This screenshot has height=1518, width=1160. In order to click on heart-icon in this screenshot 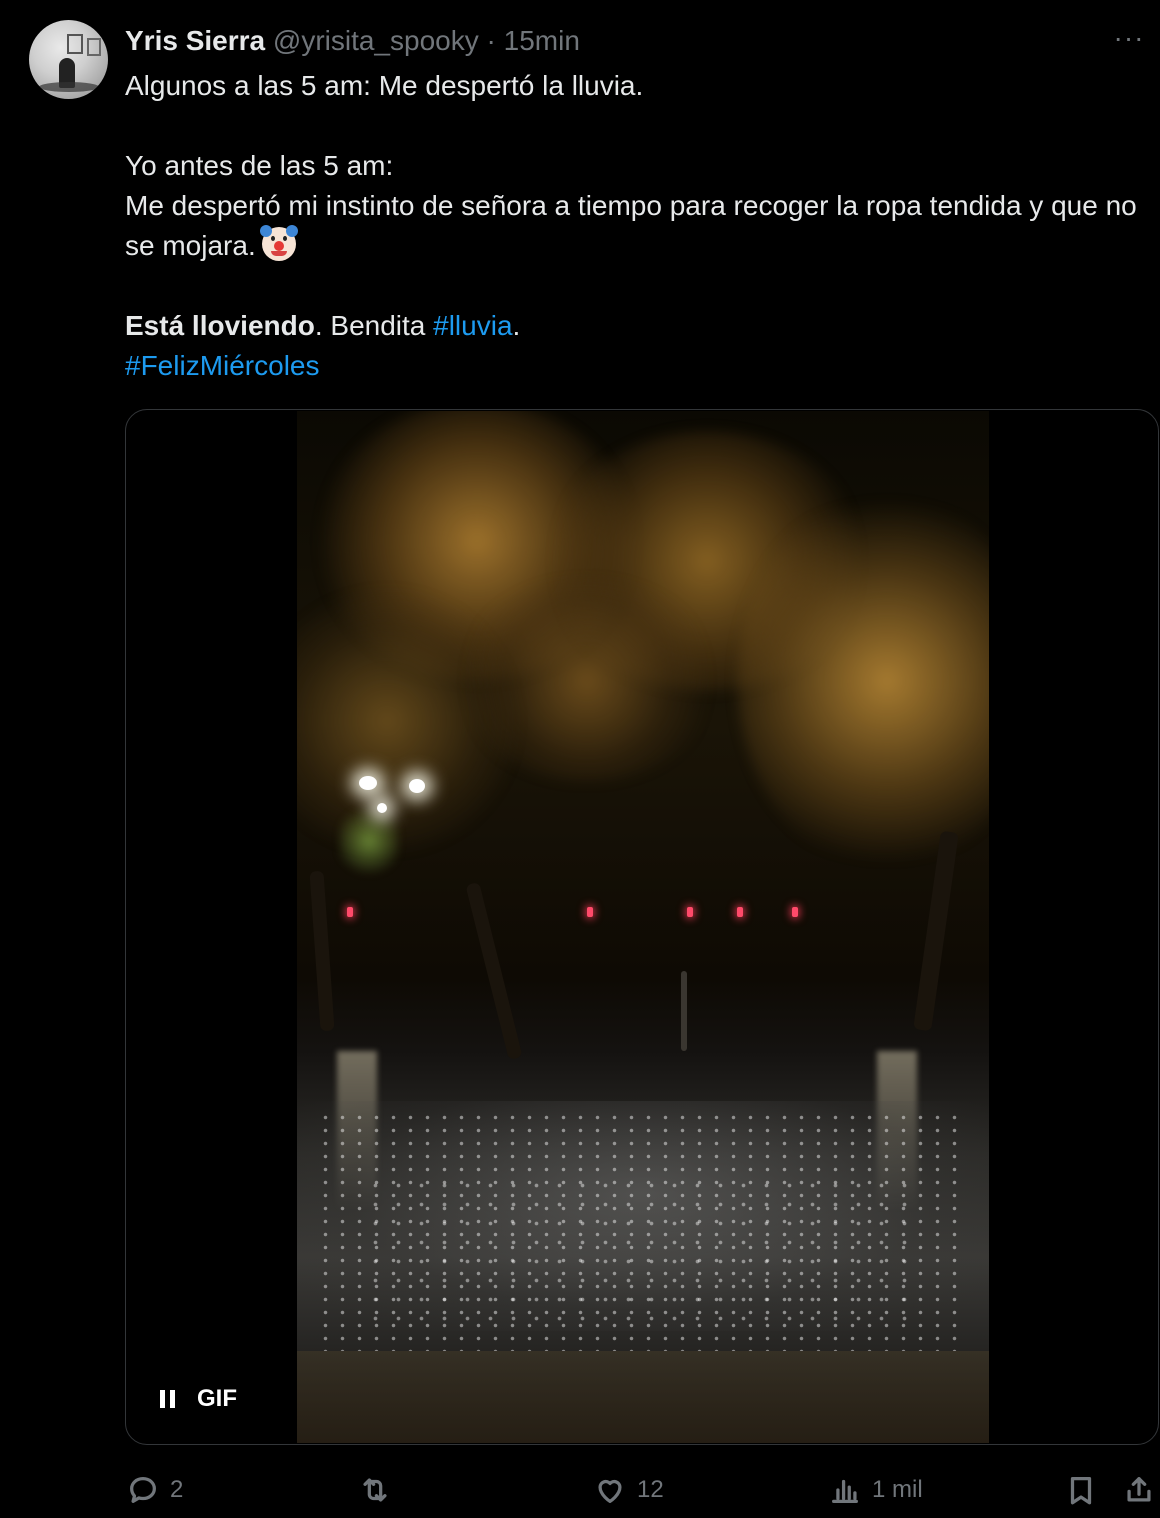, I will do `click(610, 1491)`.